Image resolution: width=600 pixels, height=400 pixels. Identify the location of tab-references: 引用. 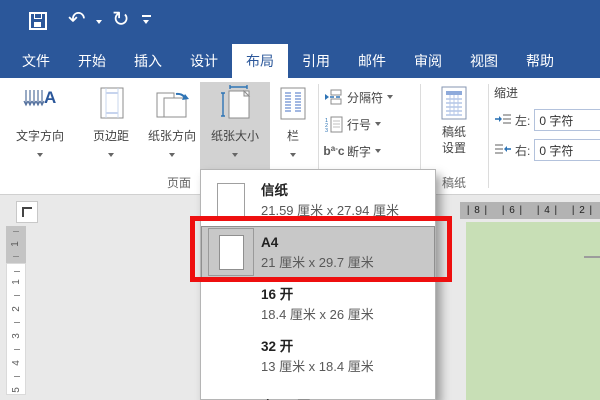
(316, 61).